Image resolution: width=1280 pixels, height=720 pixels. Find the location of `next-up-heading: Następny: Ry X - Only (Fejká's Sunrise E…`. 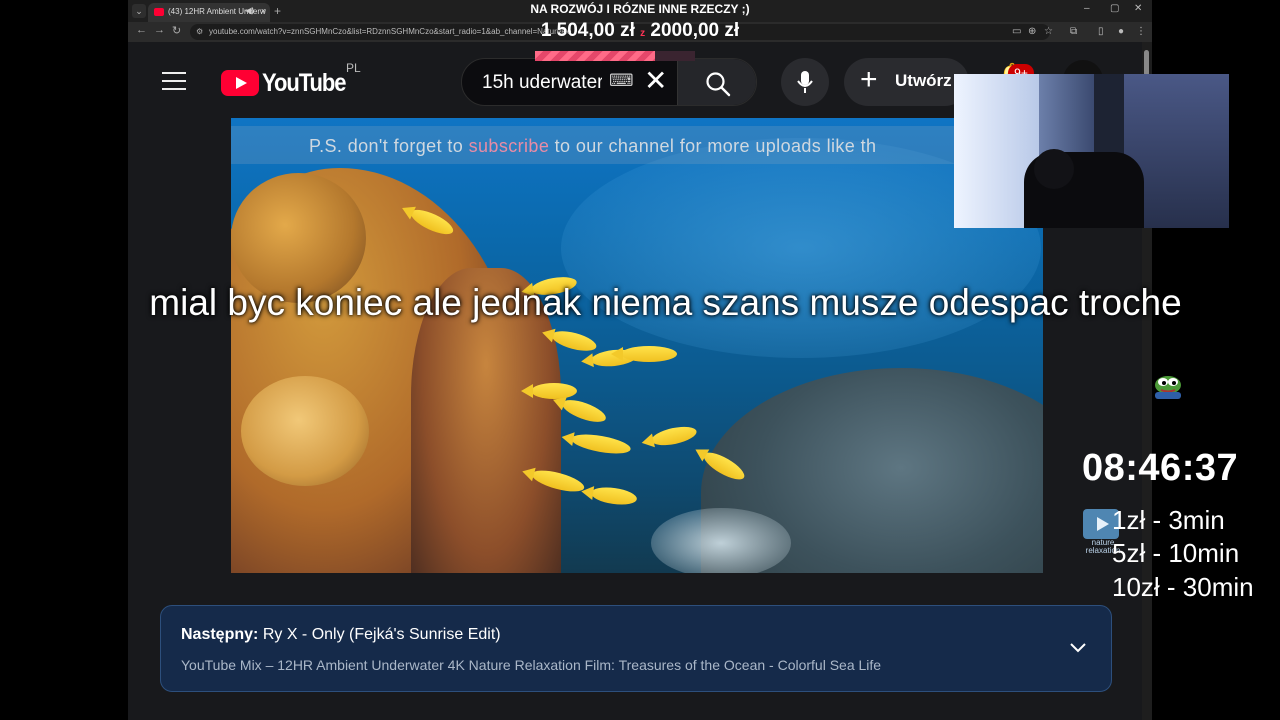

next-up-heading: Następny: Ry X - Only (Fejká's Sunrise E… is located at coordinates (341, 635).